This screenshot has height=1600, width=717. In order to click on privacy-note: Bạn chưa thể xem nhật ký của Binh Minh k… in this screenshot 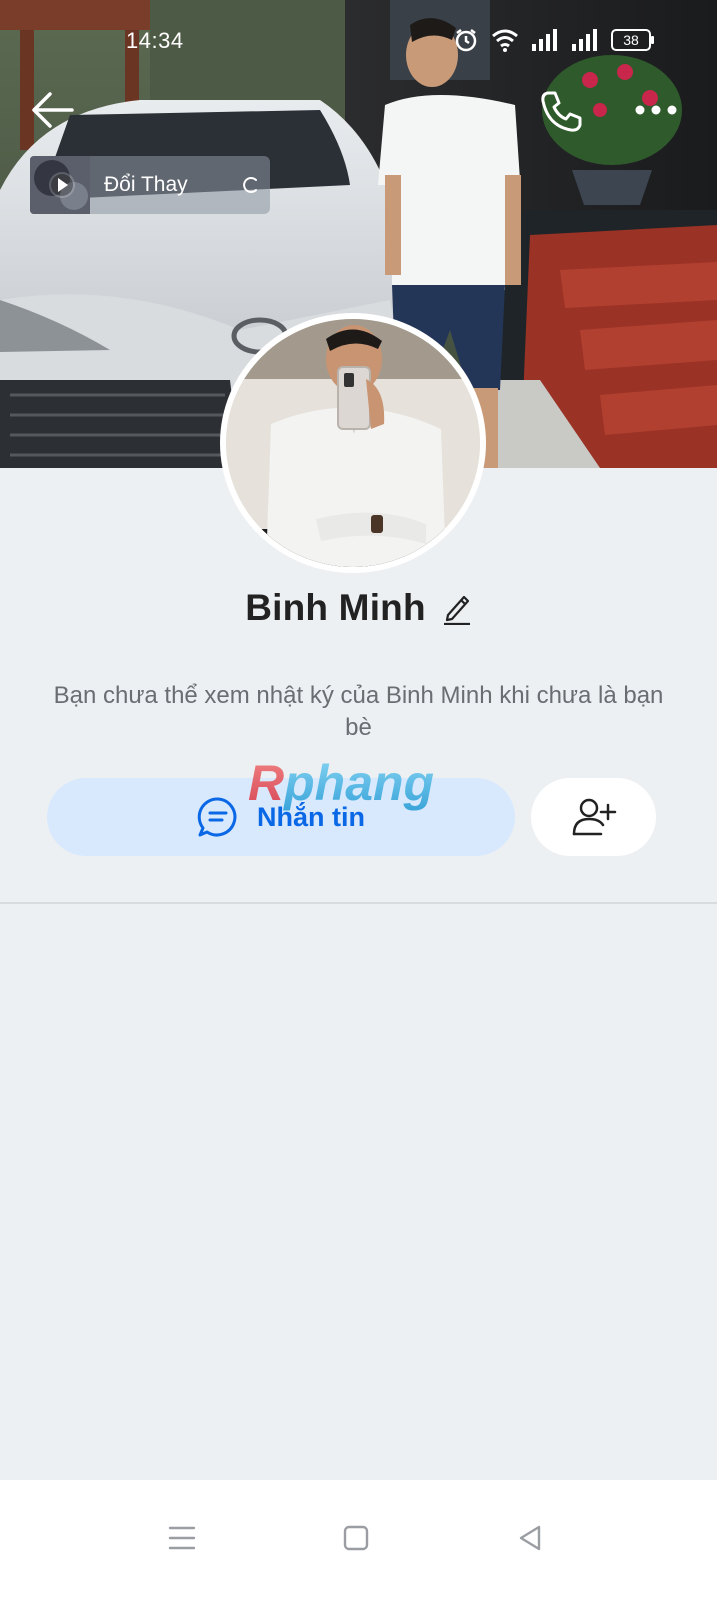, I will do `click(358, 711)`.